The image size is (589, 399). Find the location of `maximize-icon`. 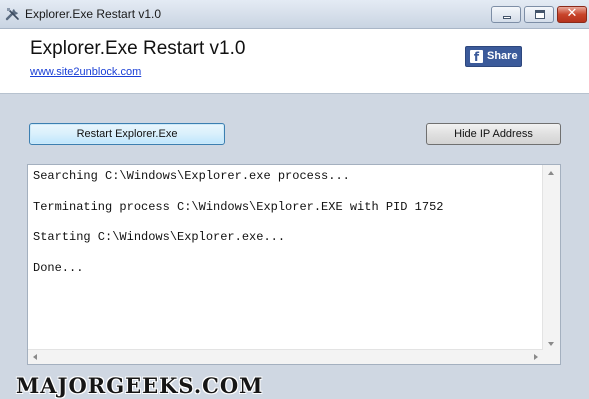

maximize-icon is located at coordinates (540, 14).